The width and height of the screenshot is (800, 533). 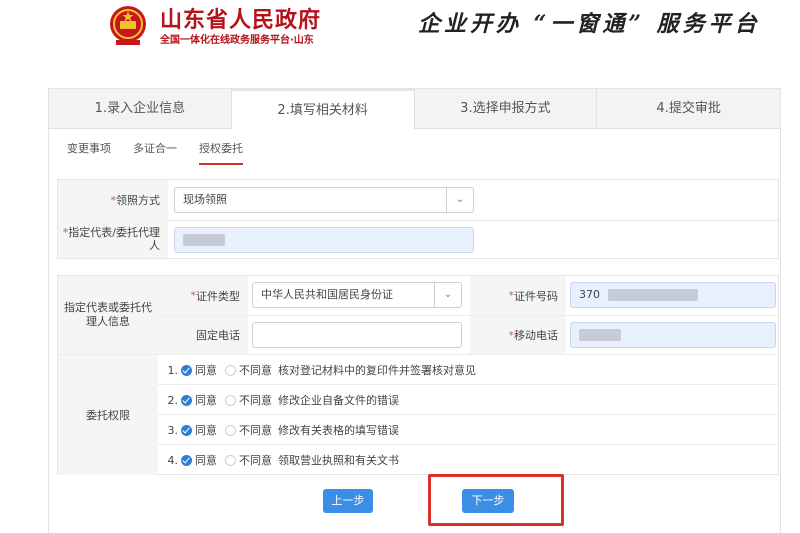 I want to click on pickup-section: * 领照方式 现场领照 ⌄ *指定代表/委托代理人, so click(x=418, y=219).